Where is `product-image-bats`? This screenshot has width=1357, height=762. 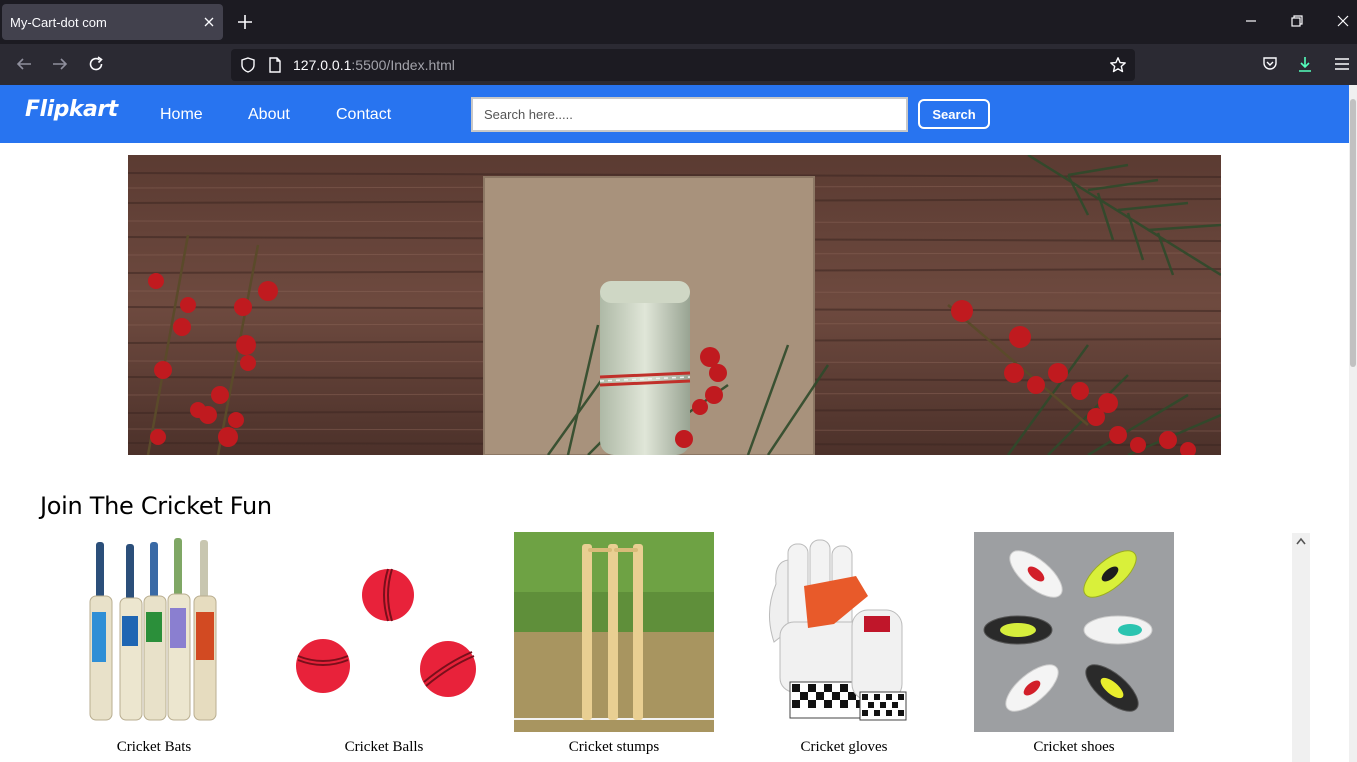
product-image-bats is located at coordinates (154, 632).